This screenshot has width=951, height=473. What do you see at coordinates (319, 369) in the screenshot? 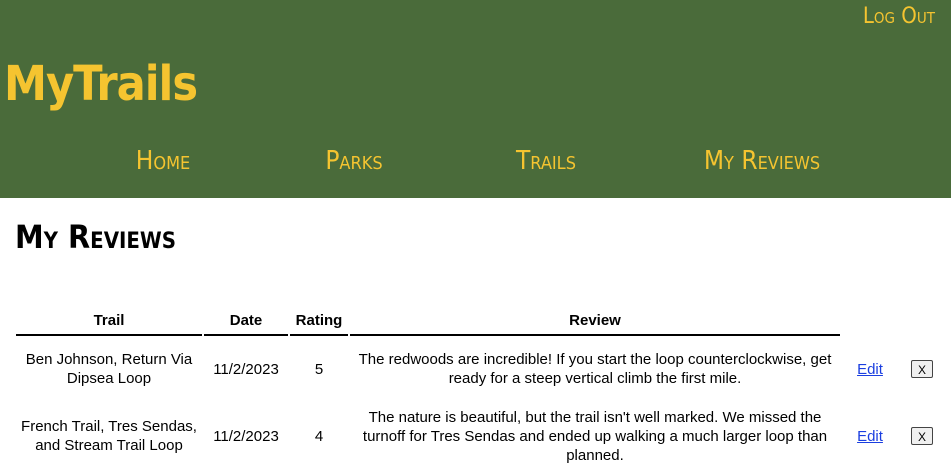
I see `cell-rating: 5` at bounding box center [319, 369].